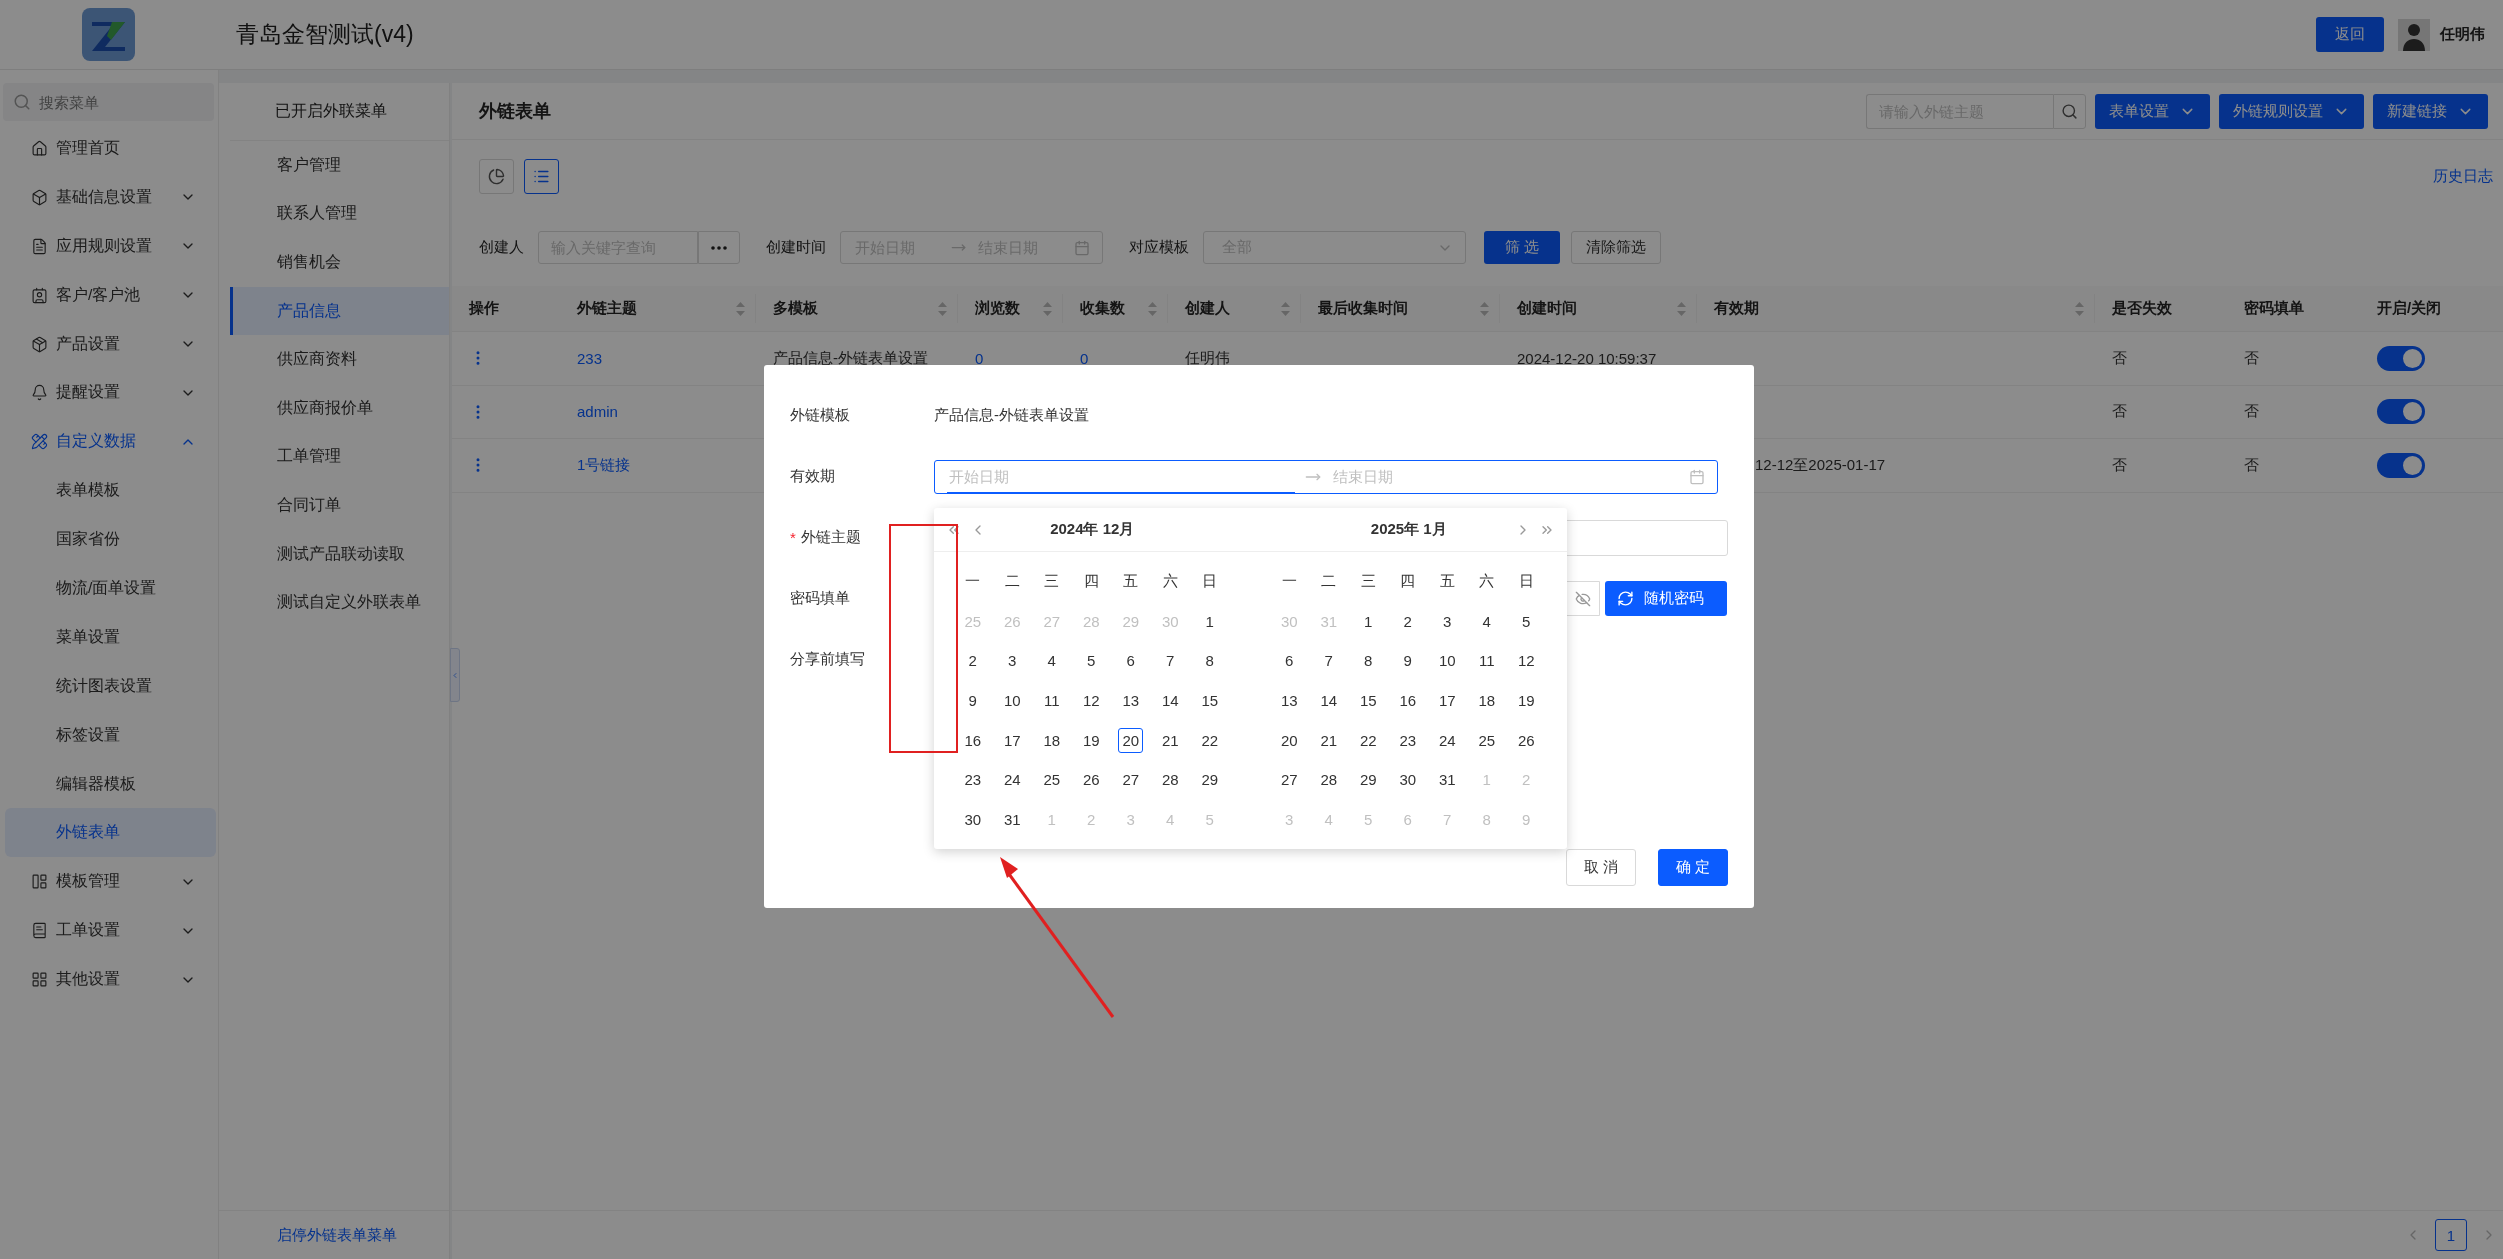 The image size is (2503, 1259). I want to click on calendar-day: 3, so click(1447, 621).